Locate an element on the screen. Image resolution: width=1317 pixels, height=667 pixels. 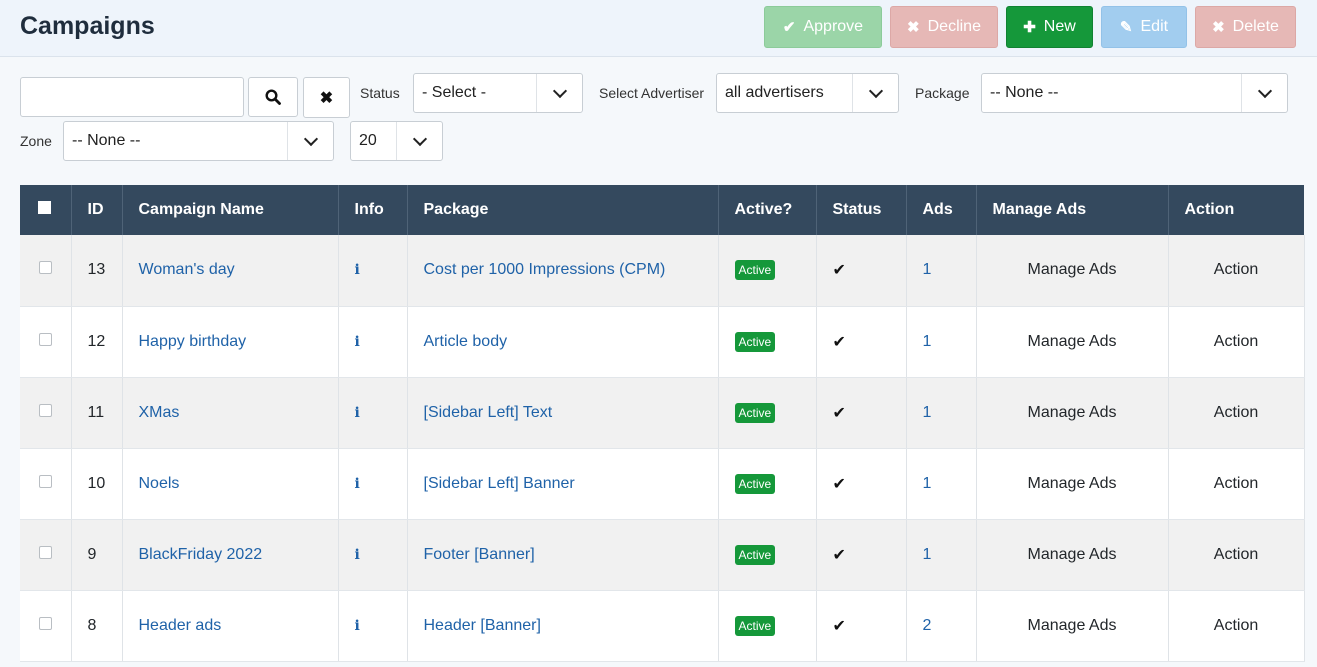
zone-select: -- None -- is located at coordinates (198, 141).